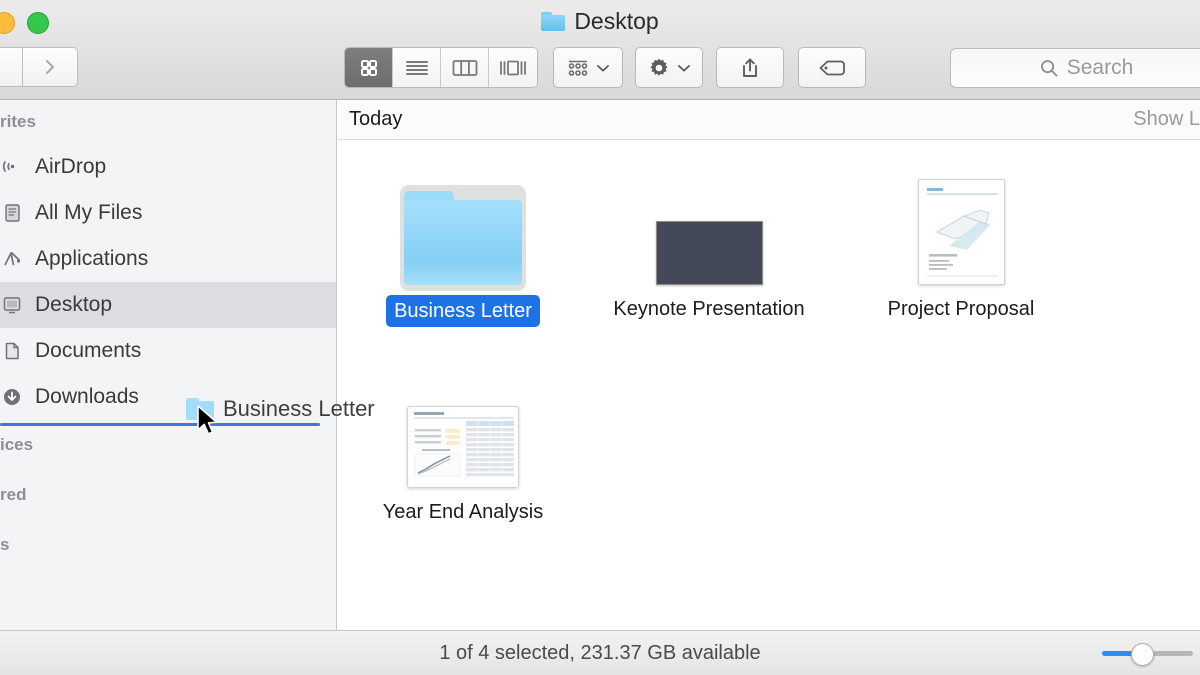 The image size is (1200, 675). I want to click on status-bar: 1 of 4 selected, 231.37 GB available, so click(600, 652).